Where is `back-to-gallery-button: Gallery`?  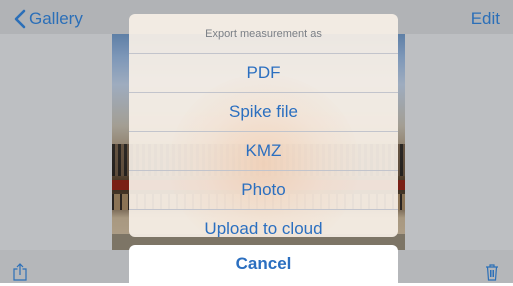
back-to-gallery-button: Gallery is located at coordinates (48, 19).